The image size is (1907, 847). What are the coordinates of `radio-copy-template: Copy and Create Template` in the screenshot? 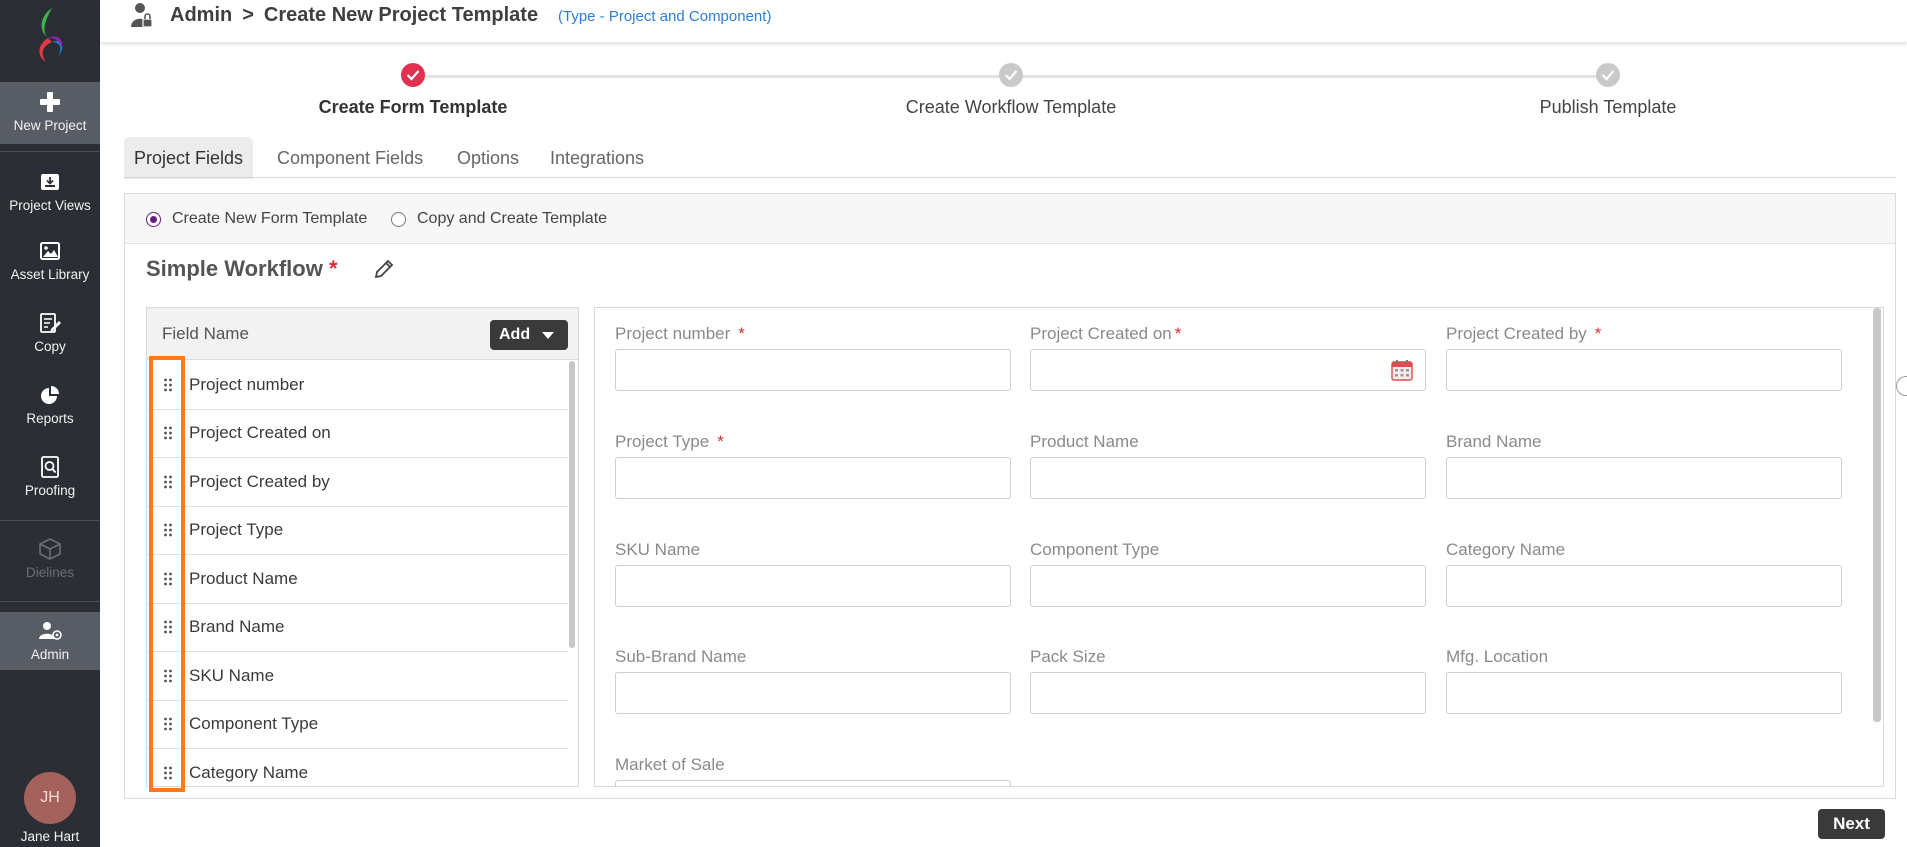 It's located at (499, 219).